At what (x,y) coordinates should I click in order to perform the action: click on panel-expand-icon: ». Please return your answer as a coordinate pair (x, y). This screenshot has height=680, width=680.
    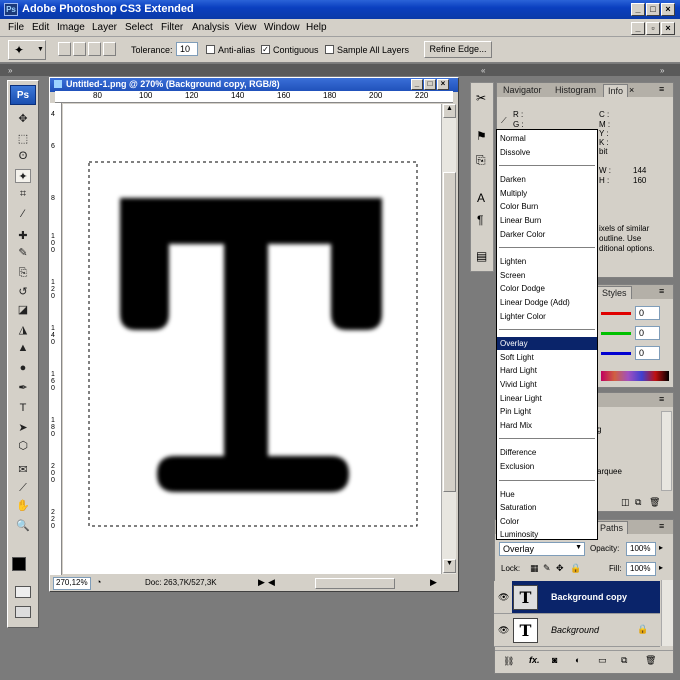
    Looking at the image, I should click on (662, 70).